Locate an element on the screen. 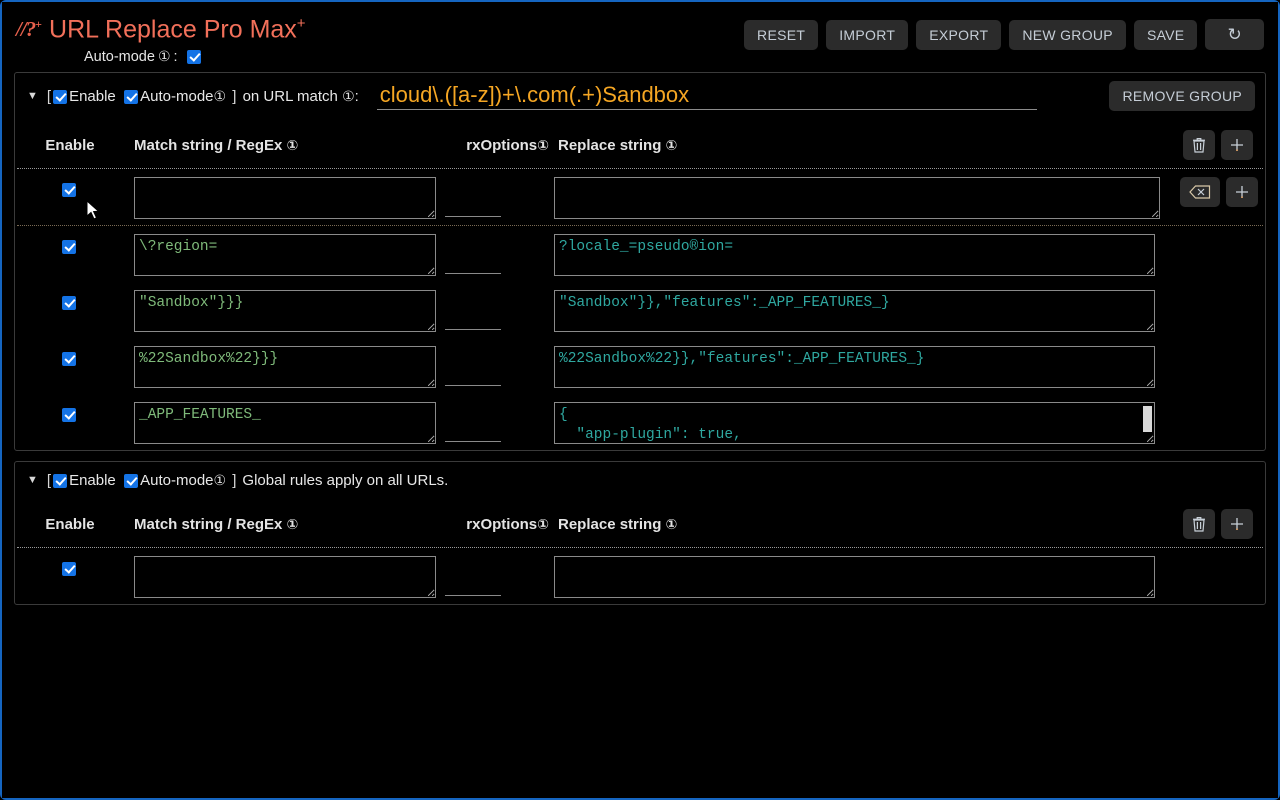 The image size is (1280, 800). global-automode-checkbox is located at coordinates (193, 57).